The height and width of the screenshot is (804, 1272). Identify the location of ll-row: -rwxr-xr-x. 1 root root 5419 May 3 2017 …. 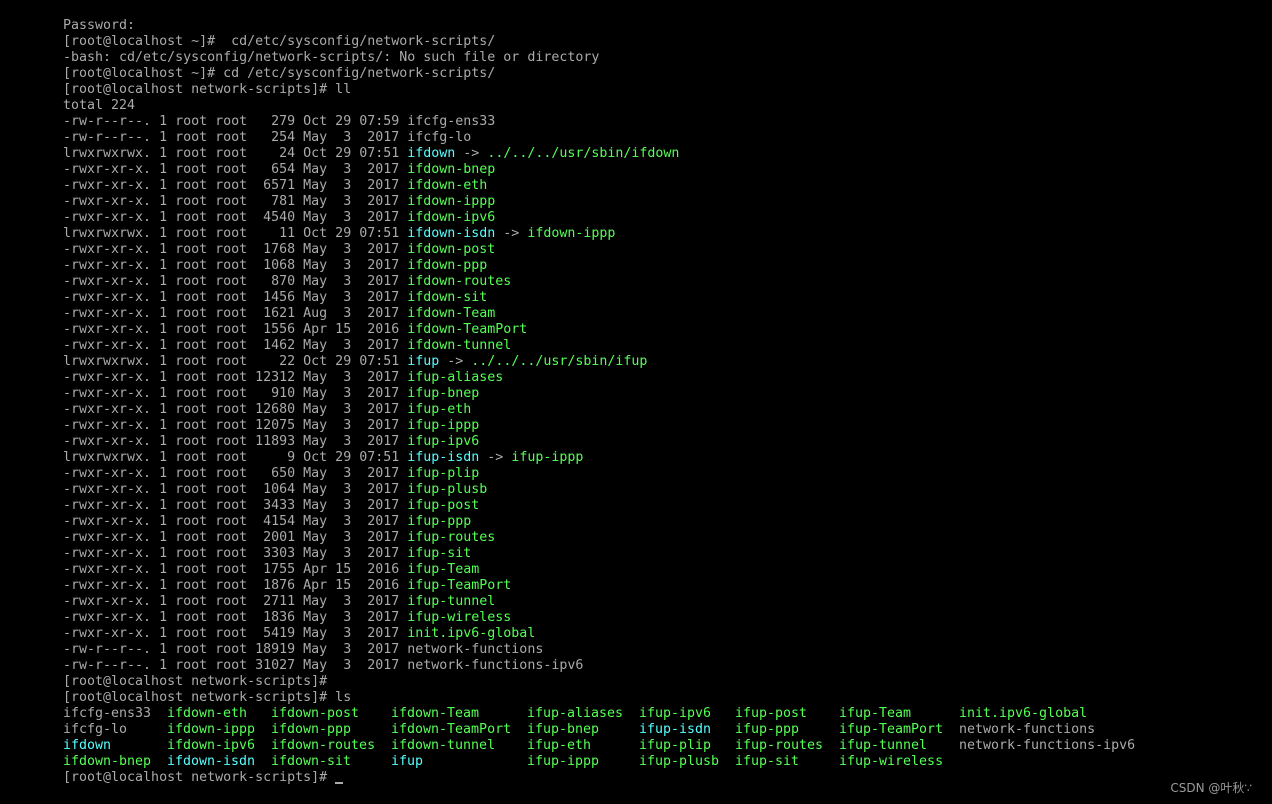
(371, 634).